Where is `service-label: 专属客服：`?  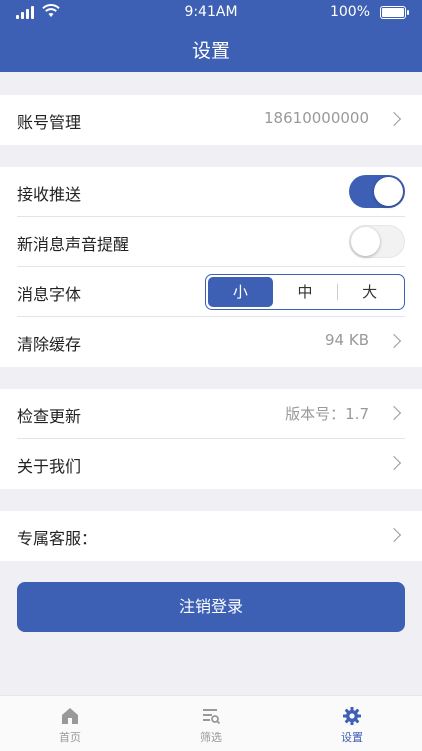 service-label: 专属客服： is located at coordinates (57, 538).